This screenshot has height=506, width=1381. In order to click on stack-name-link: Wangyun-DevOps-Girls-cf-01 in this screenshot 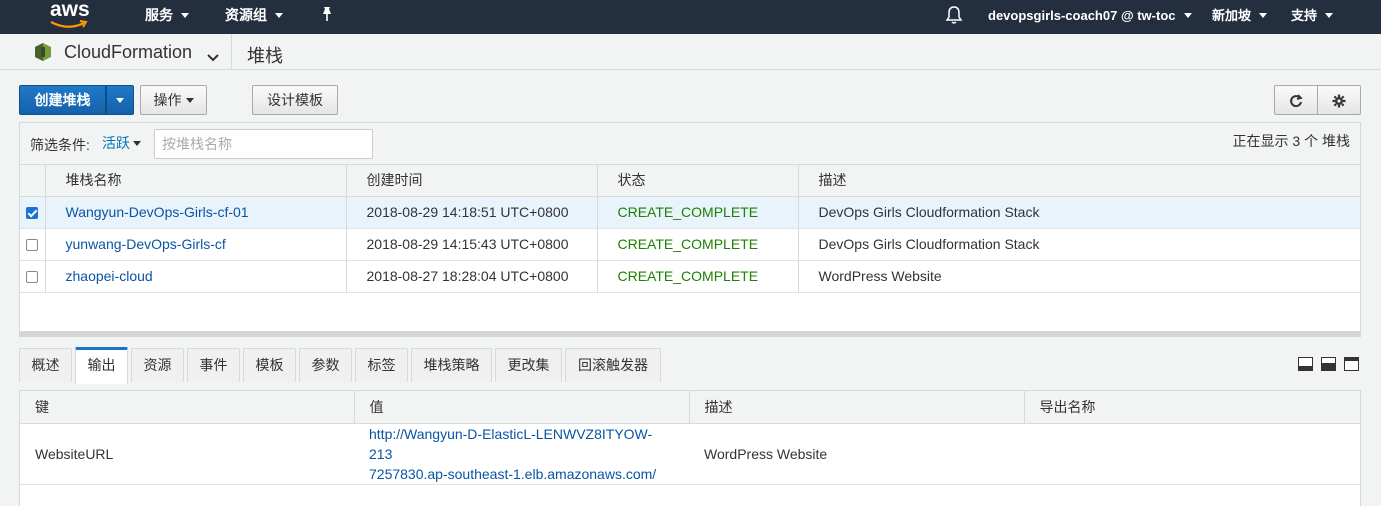, I will do `click(157, 212)`.